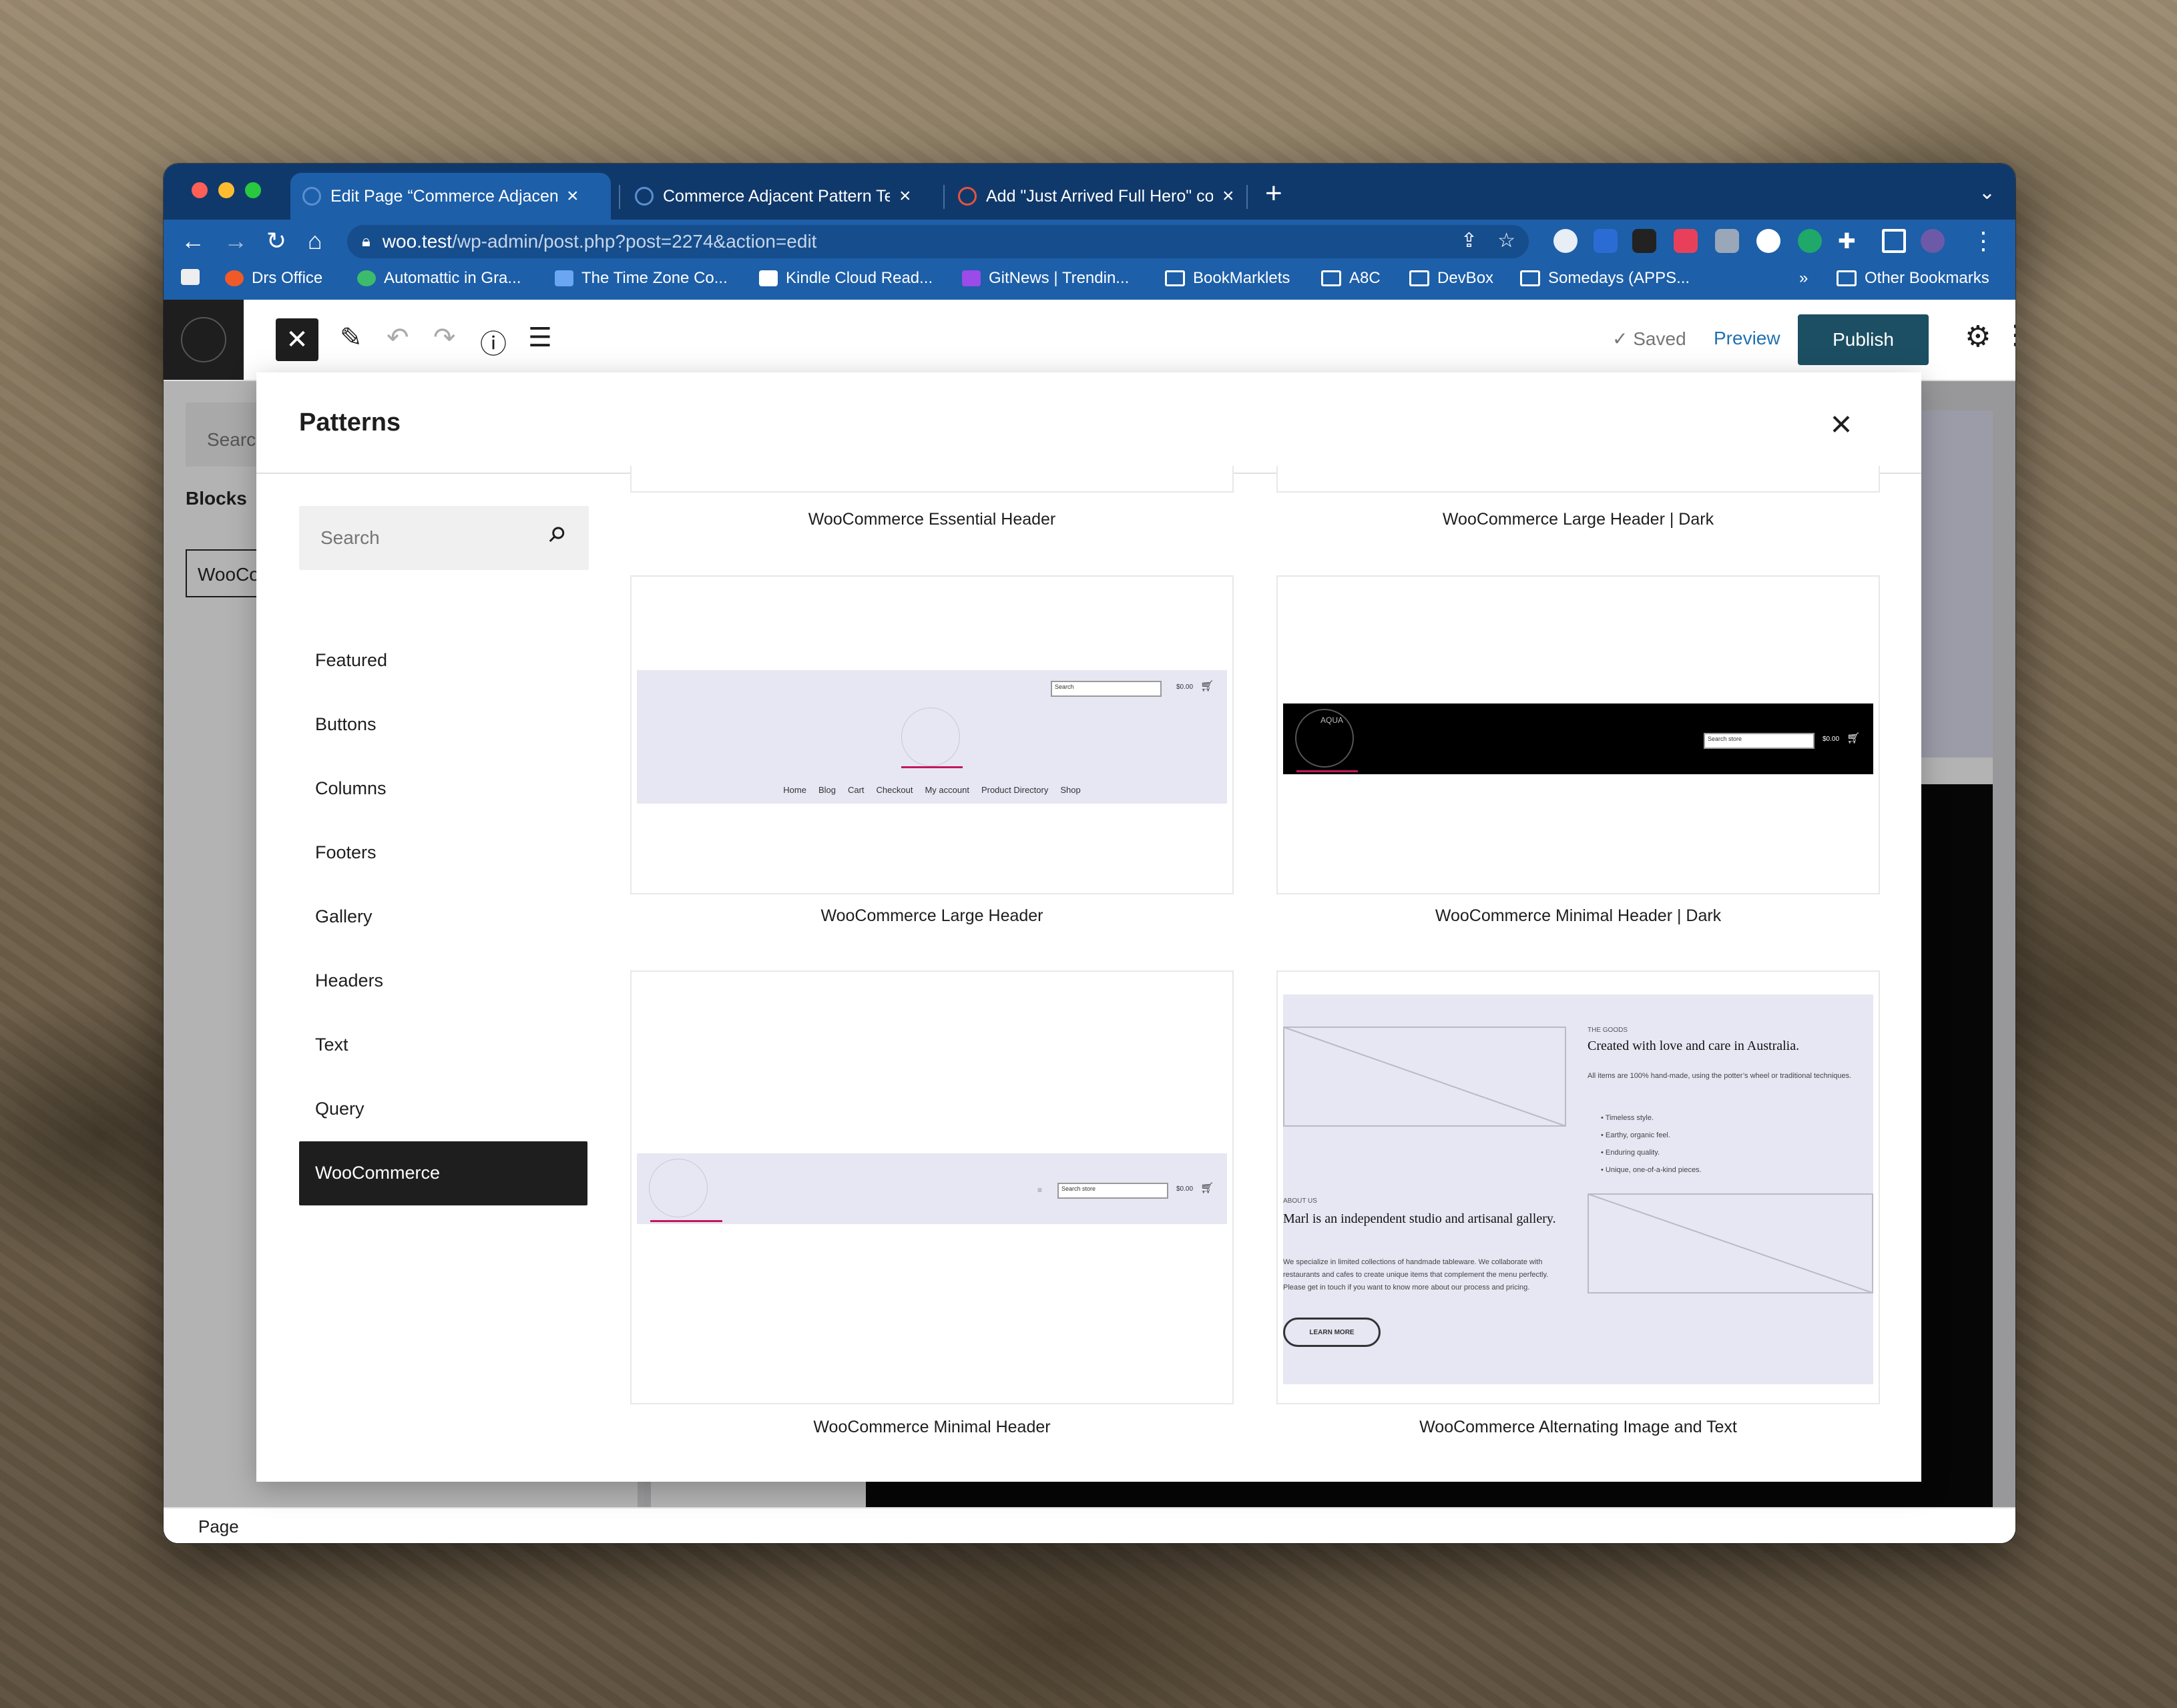 Image resolution: width=2177 pixels, height=1708 pixels. What do you see at coordinates (351, 338) in the screenshot?
I see `edit-pencil-icon: ✎` at bounding box center [351, 338].